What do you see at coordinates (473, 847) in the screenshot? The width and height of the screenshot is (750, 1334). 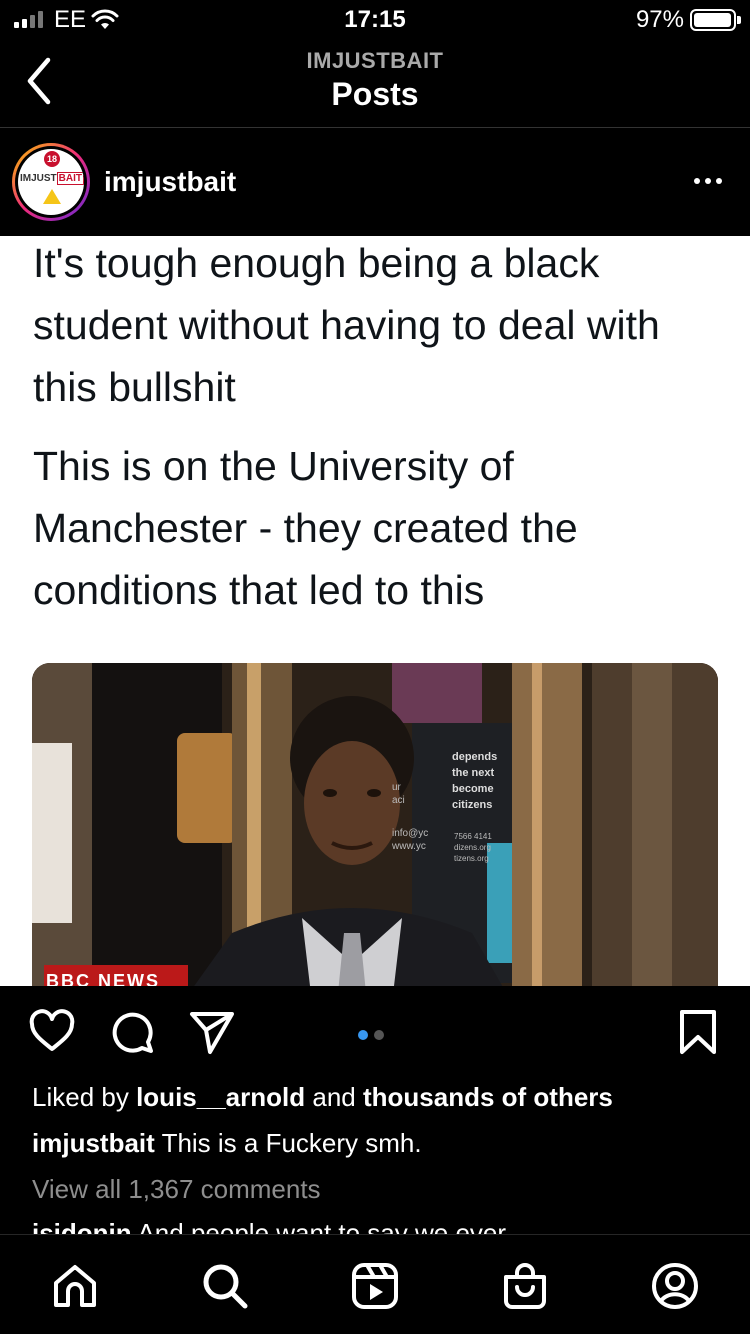 I see `sign-small-text: 7566 4141 dizens.org tizens.org` at bounding box center [473, 847].